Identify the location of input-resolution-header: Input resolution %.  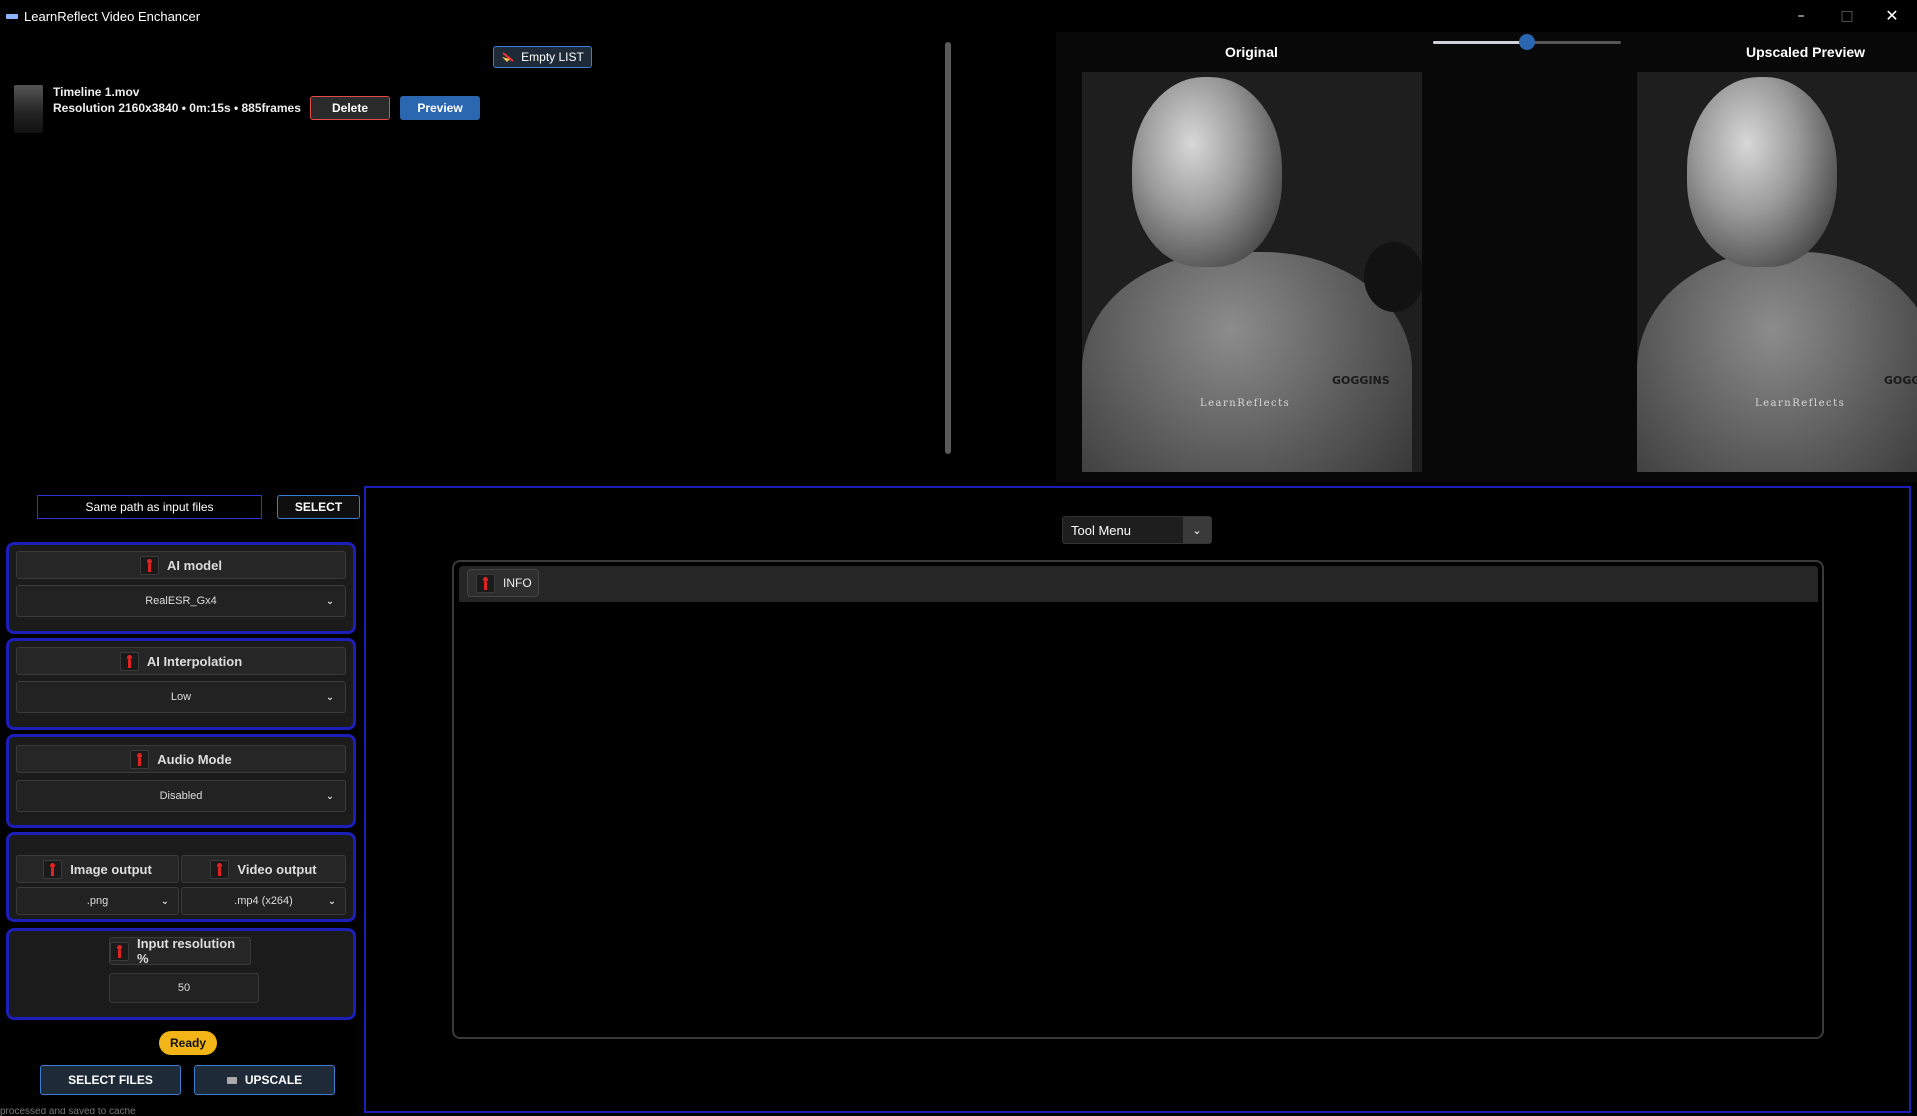
(180, 951).